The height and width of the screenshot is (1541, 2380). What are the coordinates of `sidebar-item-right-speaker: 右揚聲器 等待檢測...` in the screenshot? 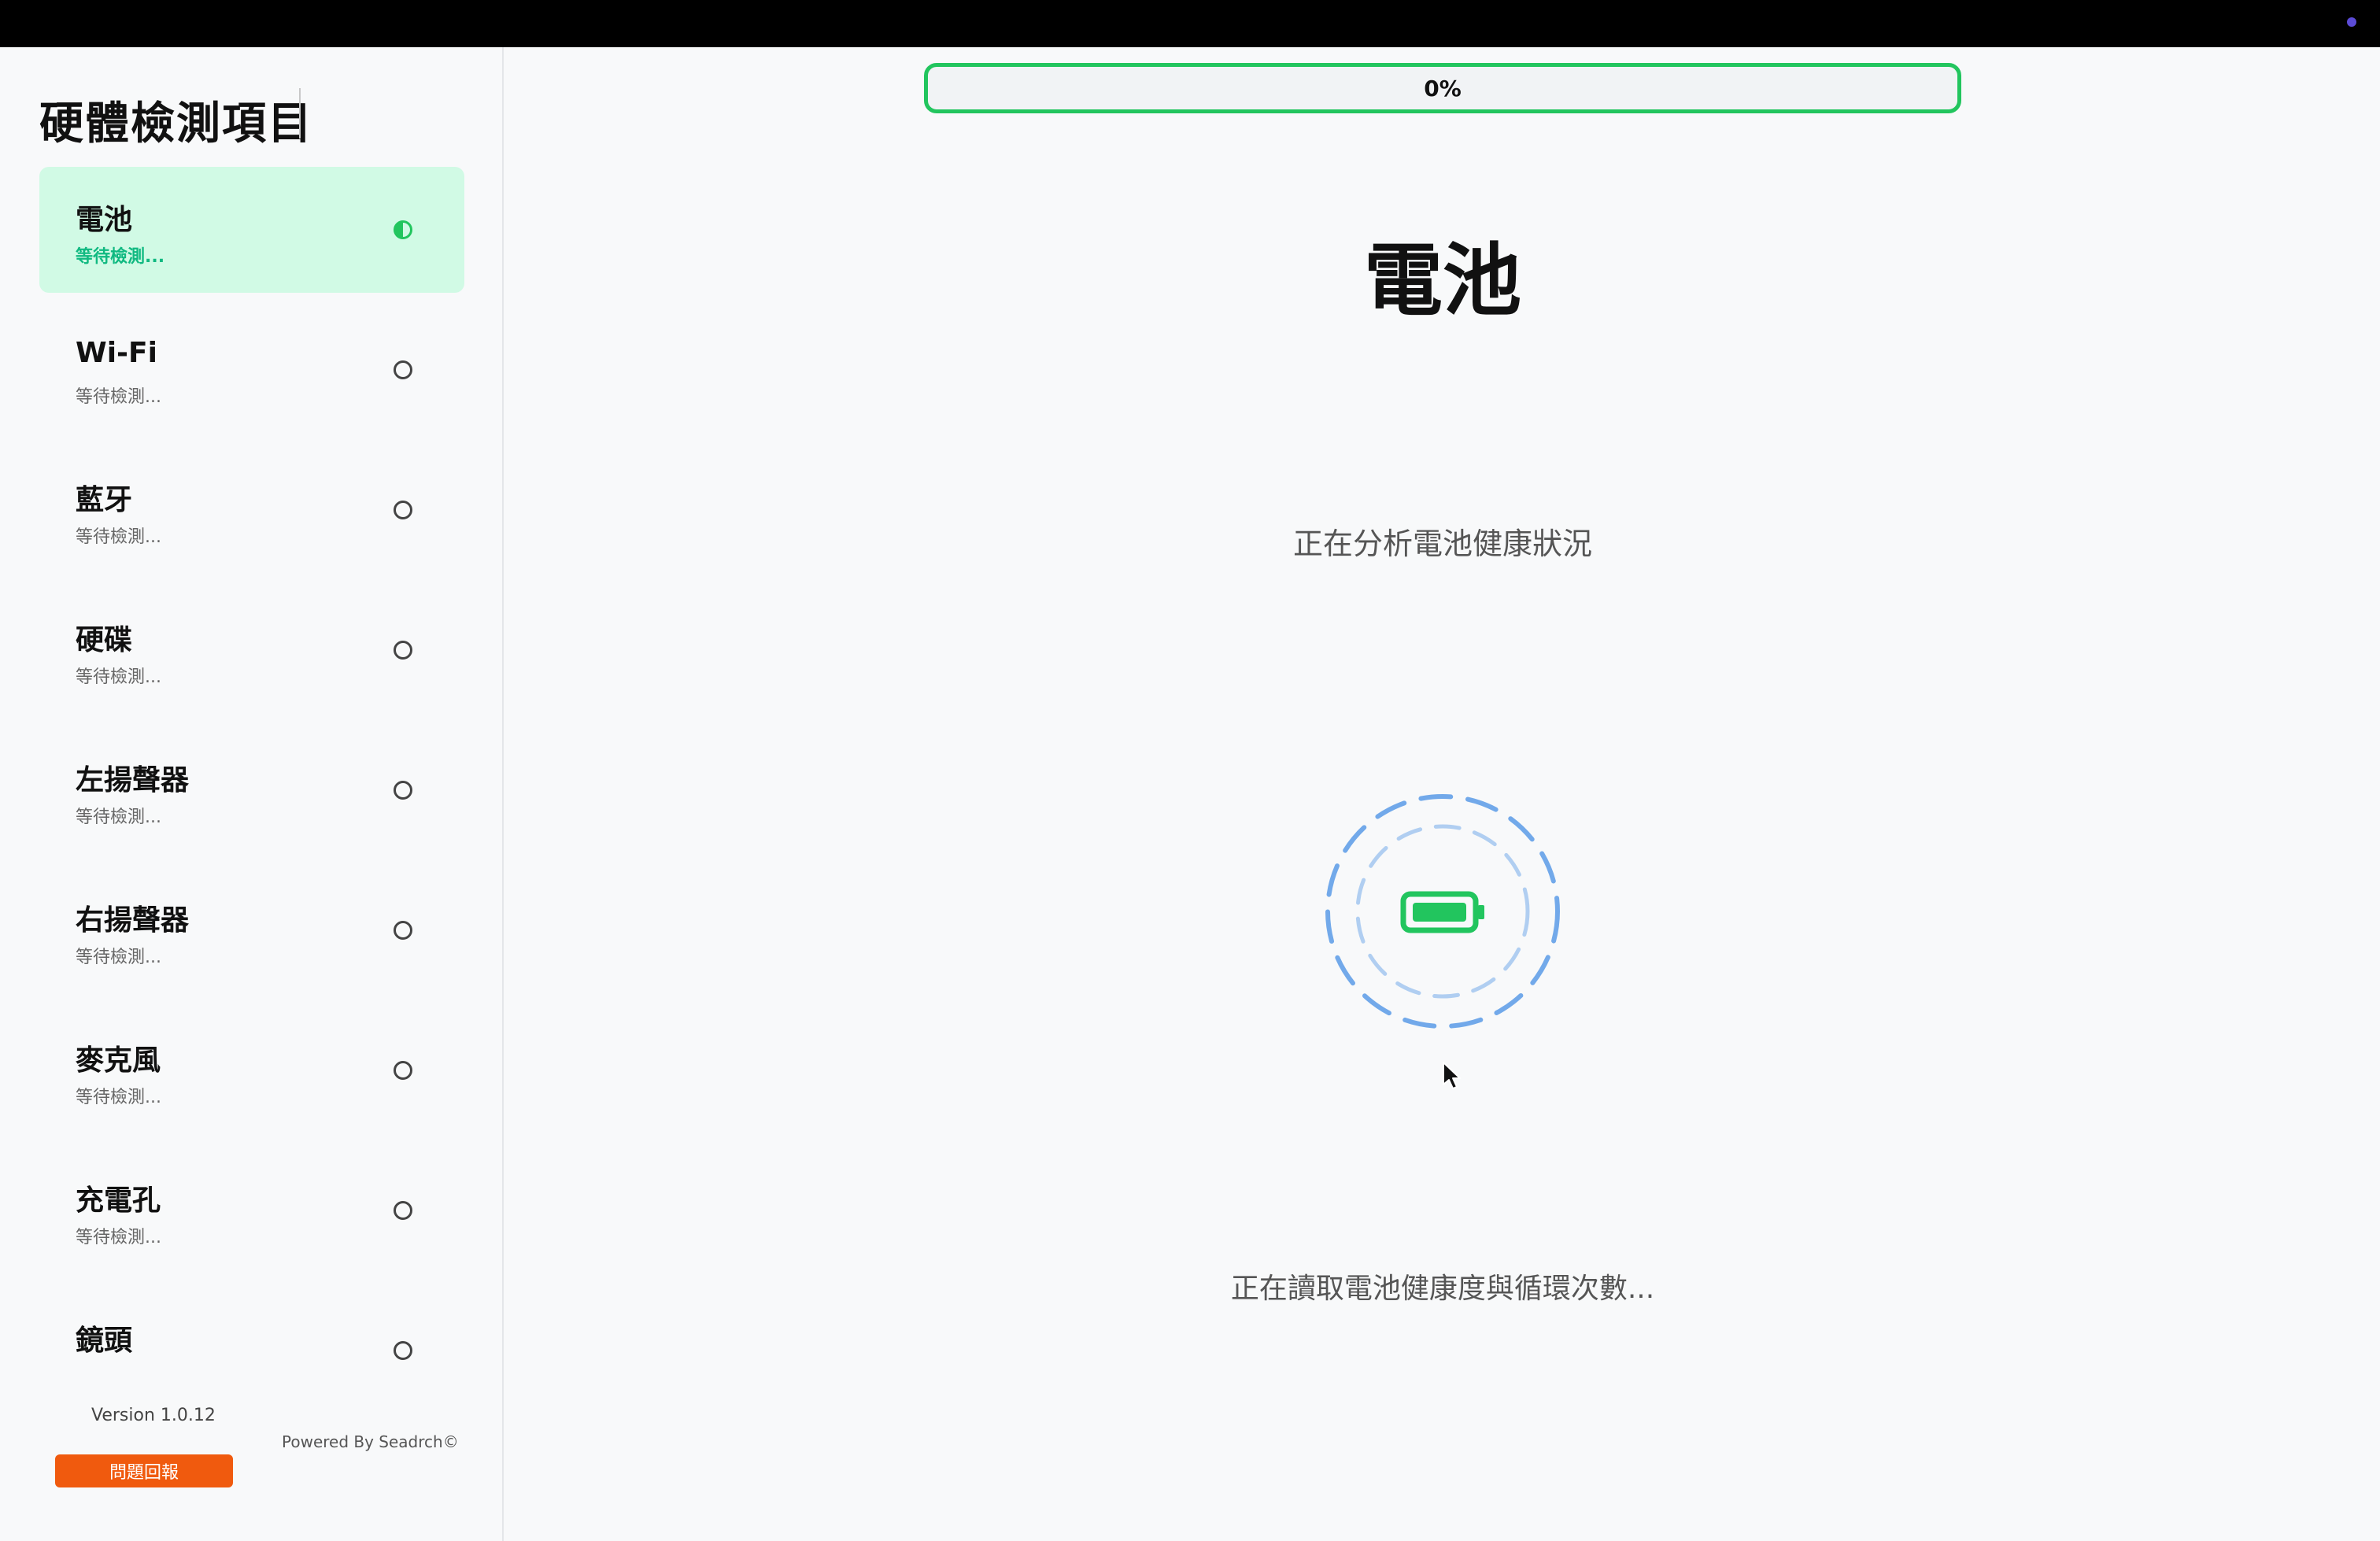 It's located at (252, 930).